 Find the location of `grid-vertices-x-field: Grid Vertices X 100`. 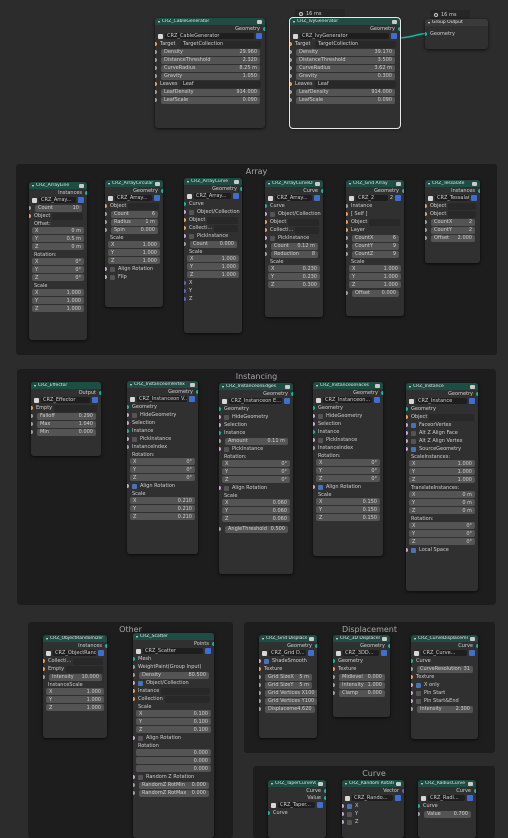

grid-vertices-x-field: Grid Vertices X 100 is located at coordinates (291, 693).